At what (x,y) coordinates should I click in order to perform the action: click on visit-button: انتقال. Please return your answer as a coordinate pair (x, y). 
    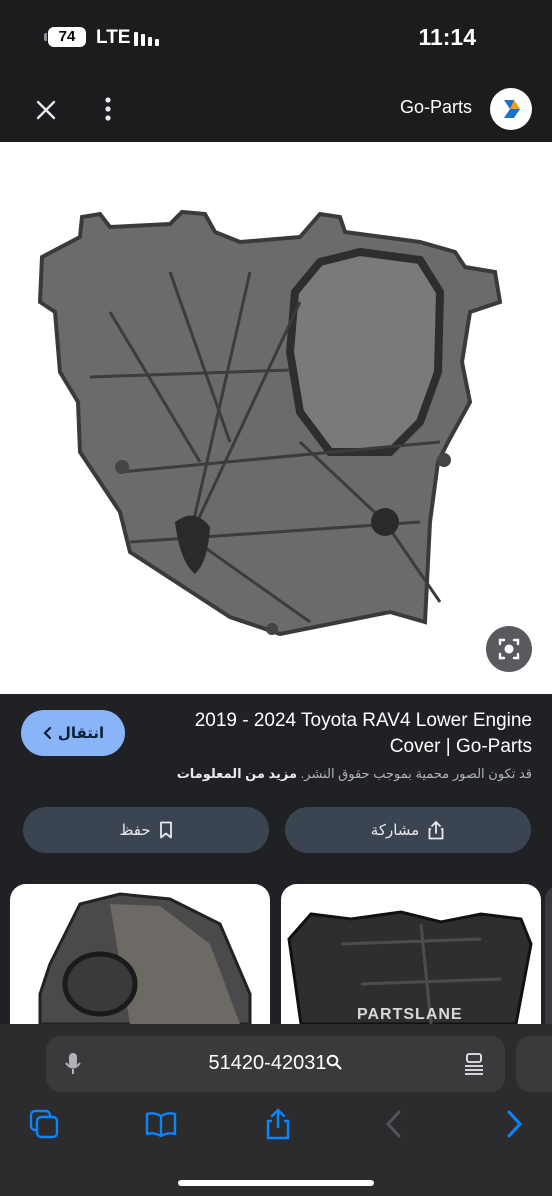
    Looking at the image, I should click on (73, 733).